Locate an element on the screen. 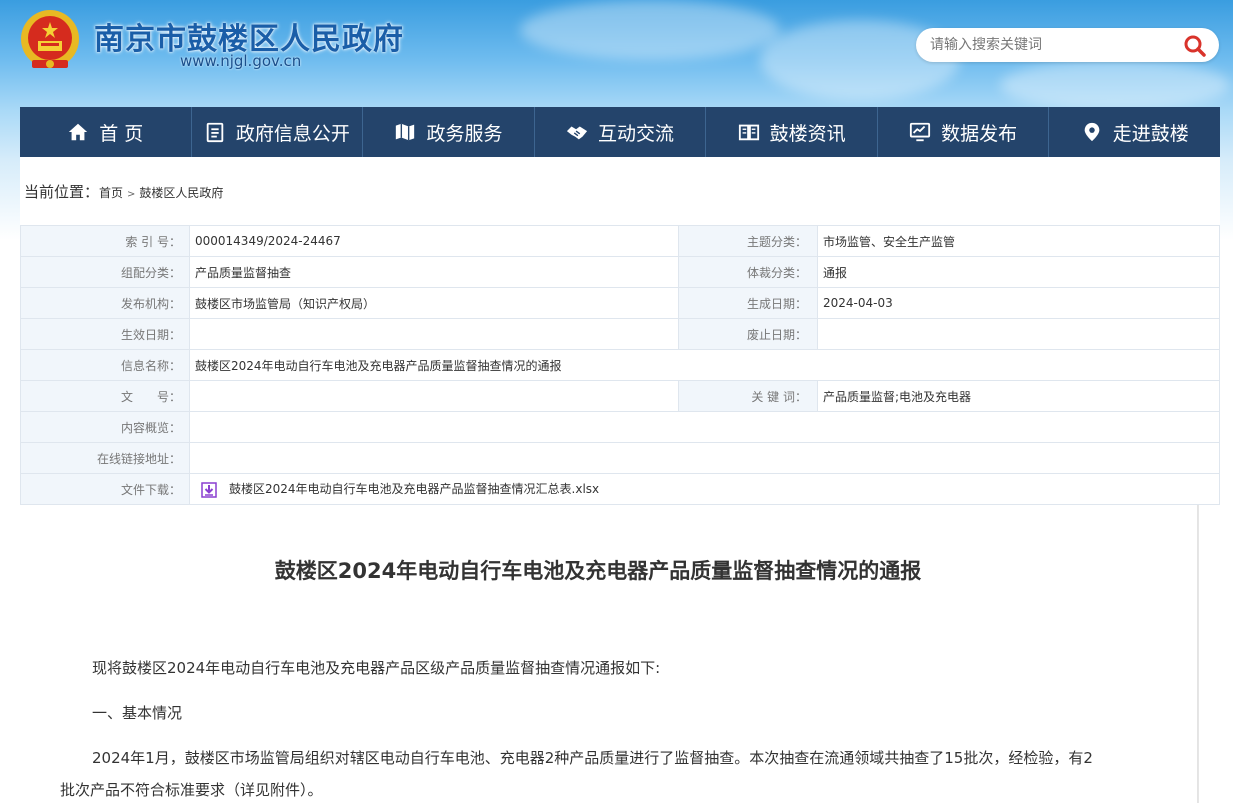 This screenshot has width=1233, height=803. info-name-label: 信息名称： is located at coordinates (105, 365).